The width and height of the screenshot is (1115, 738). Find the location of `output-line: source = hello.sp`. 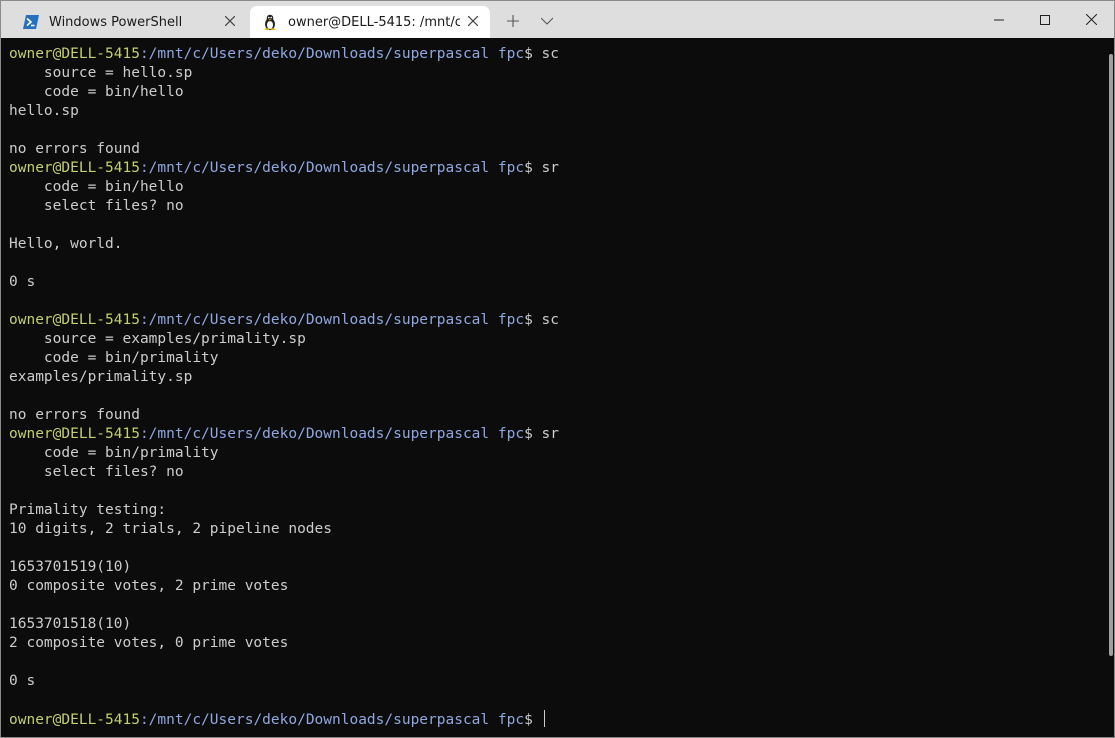

output-line: source = hello.sp is located at coordinates (101, 73).